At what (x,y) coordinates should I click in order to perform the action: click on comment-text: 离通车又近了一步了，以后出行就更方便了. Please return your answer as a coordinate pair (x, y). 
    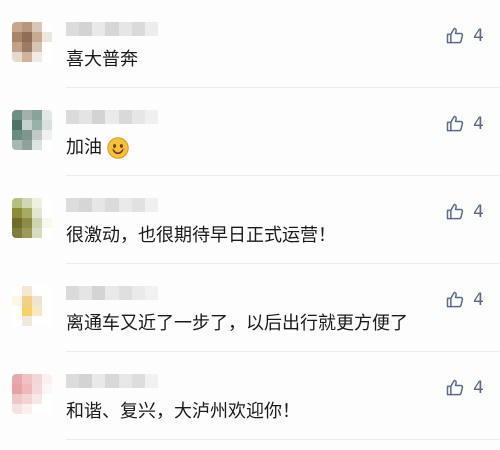
    Looking at the image, I should click on (237, 324).